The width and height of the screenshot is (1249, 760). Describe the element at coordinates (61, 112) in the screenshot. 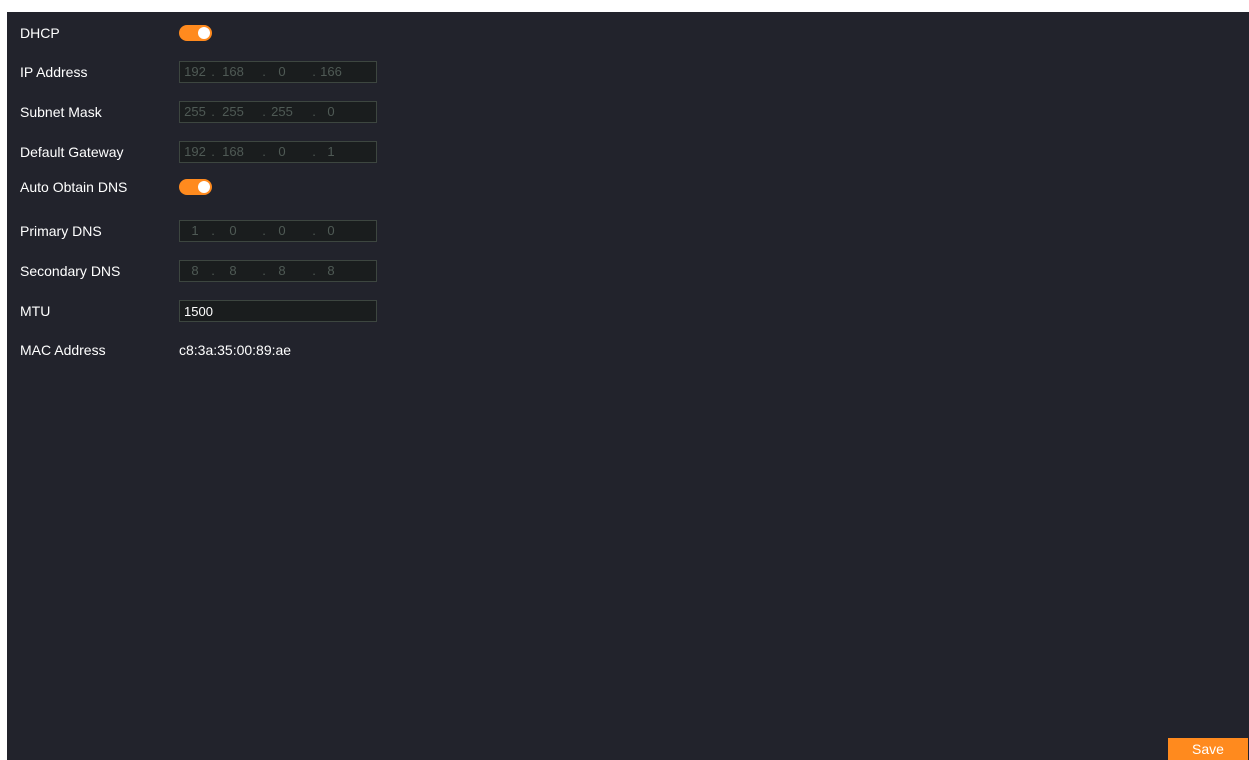

I see `subnet-mask-label: Subnet Mask` at that location.